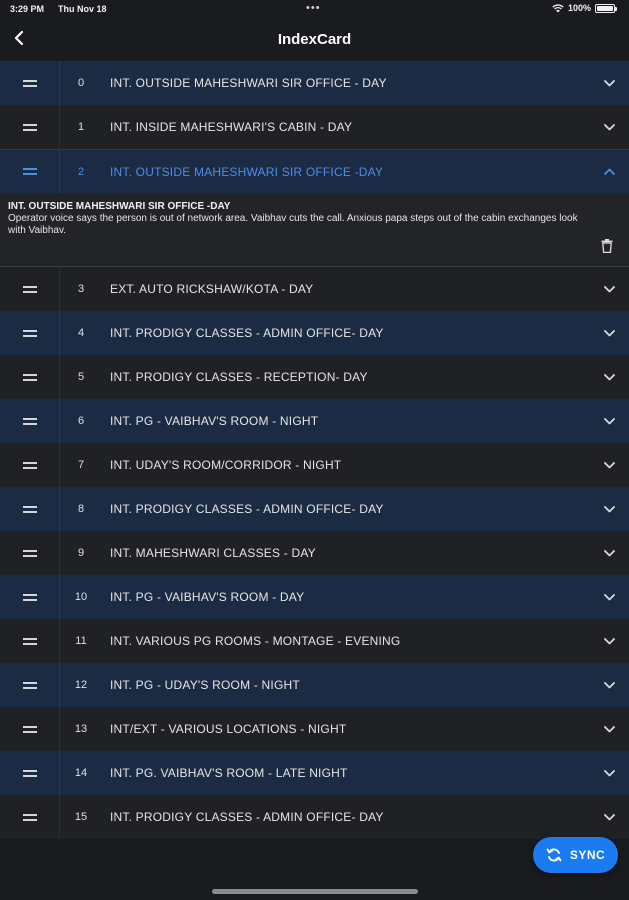 The height and width of the screenshot is (900, 629). Describe the element at coordinates (314, 289) in the screenshot. I see `scene-row: 3 EXT. AUTO RICKSHAW/KOTA - DAY` at that location.